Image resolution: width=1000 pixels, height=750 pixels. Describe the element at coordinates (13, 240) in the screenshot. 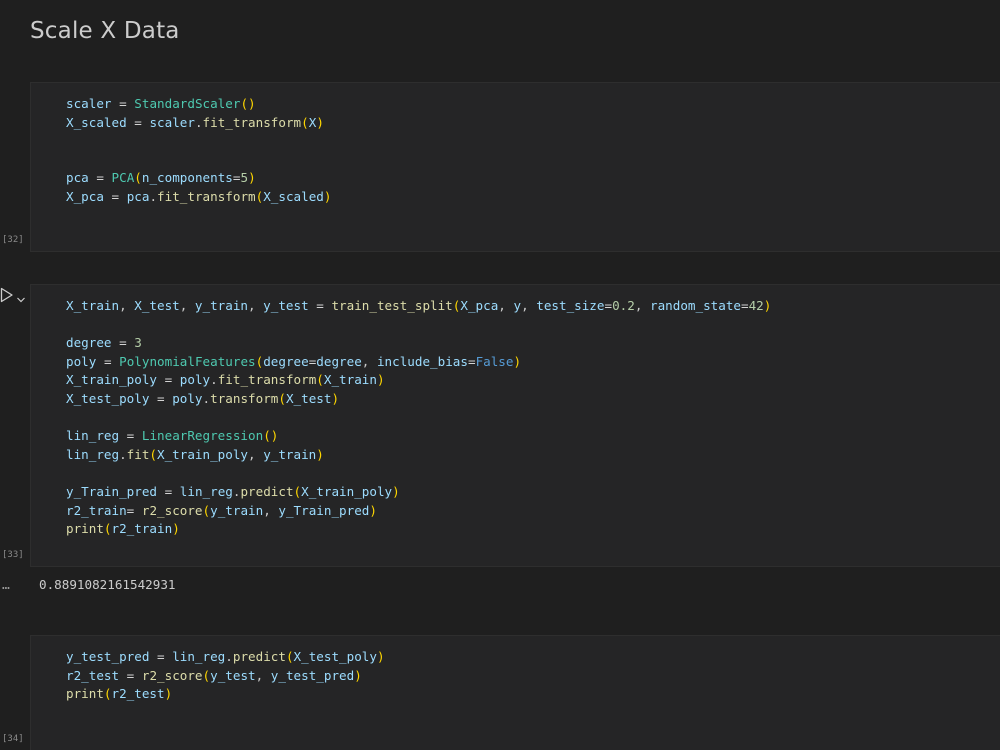

I see `execution-count: [32]` at that location.